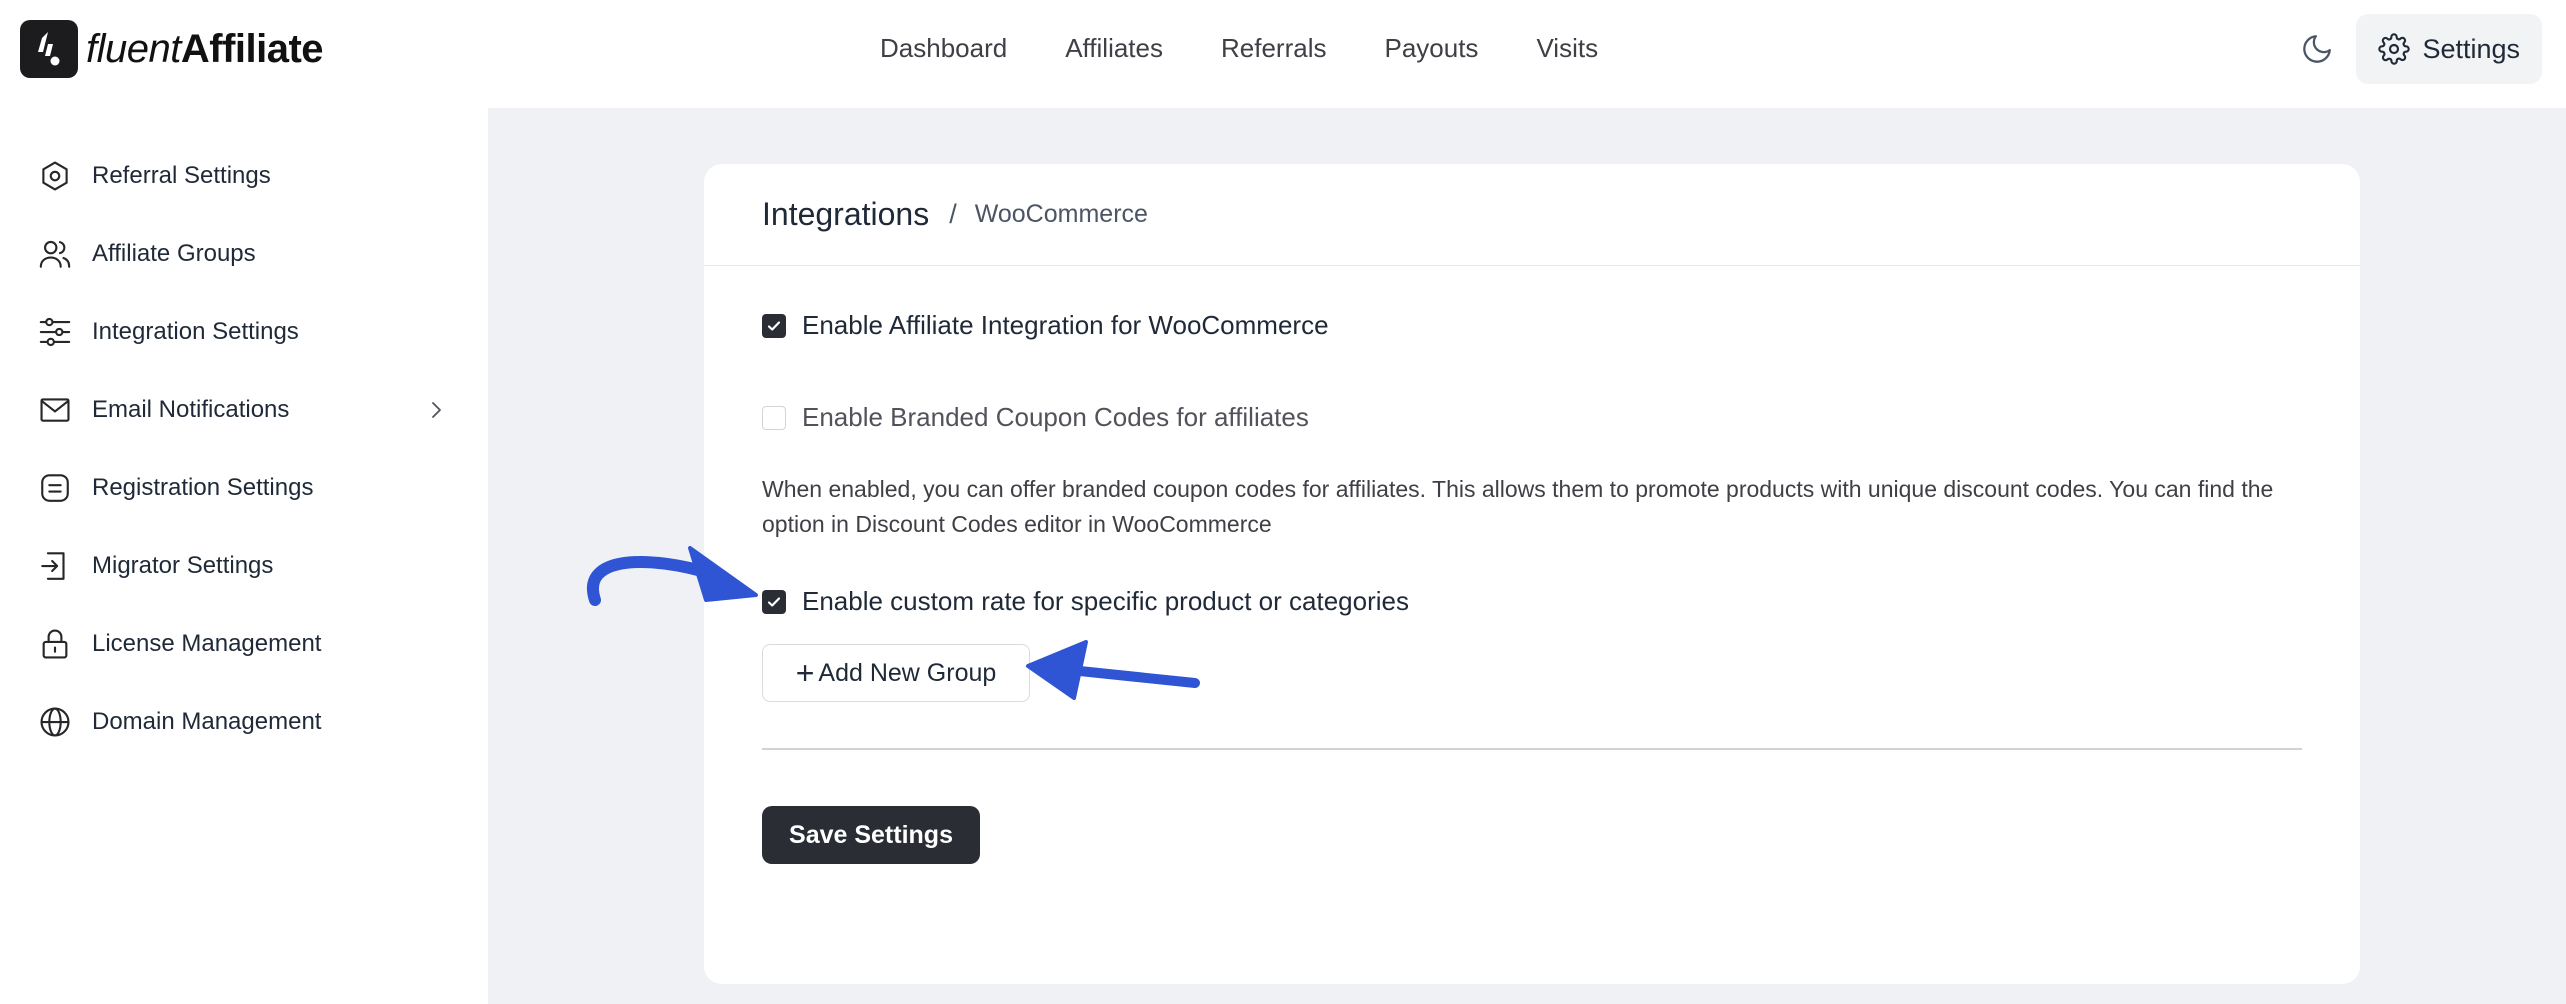 This screenshot has height=1004, width=2566. I want to click on sidebar-item-label: Email Notifications, so click(191, 409).